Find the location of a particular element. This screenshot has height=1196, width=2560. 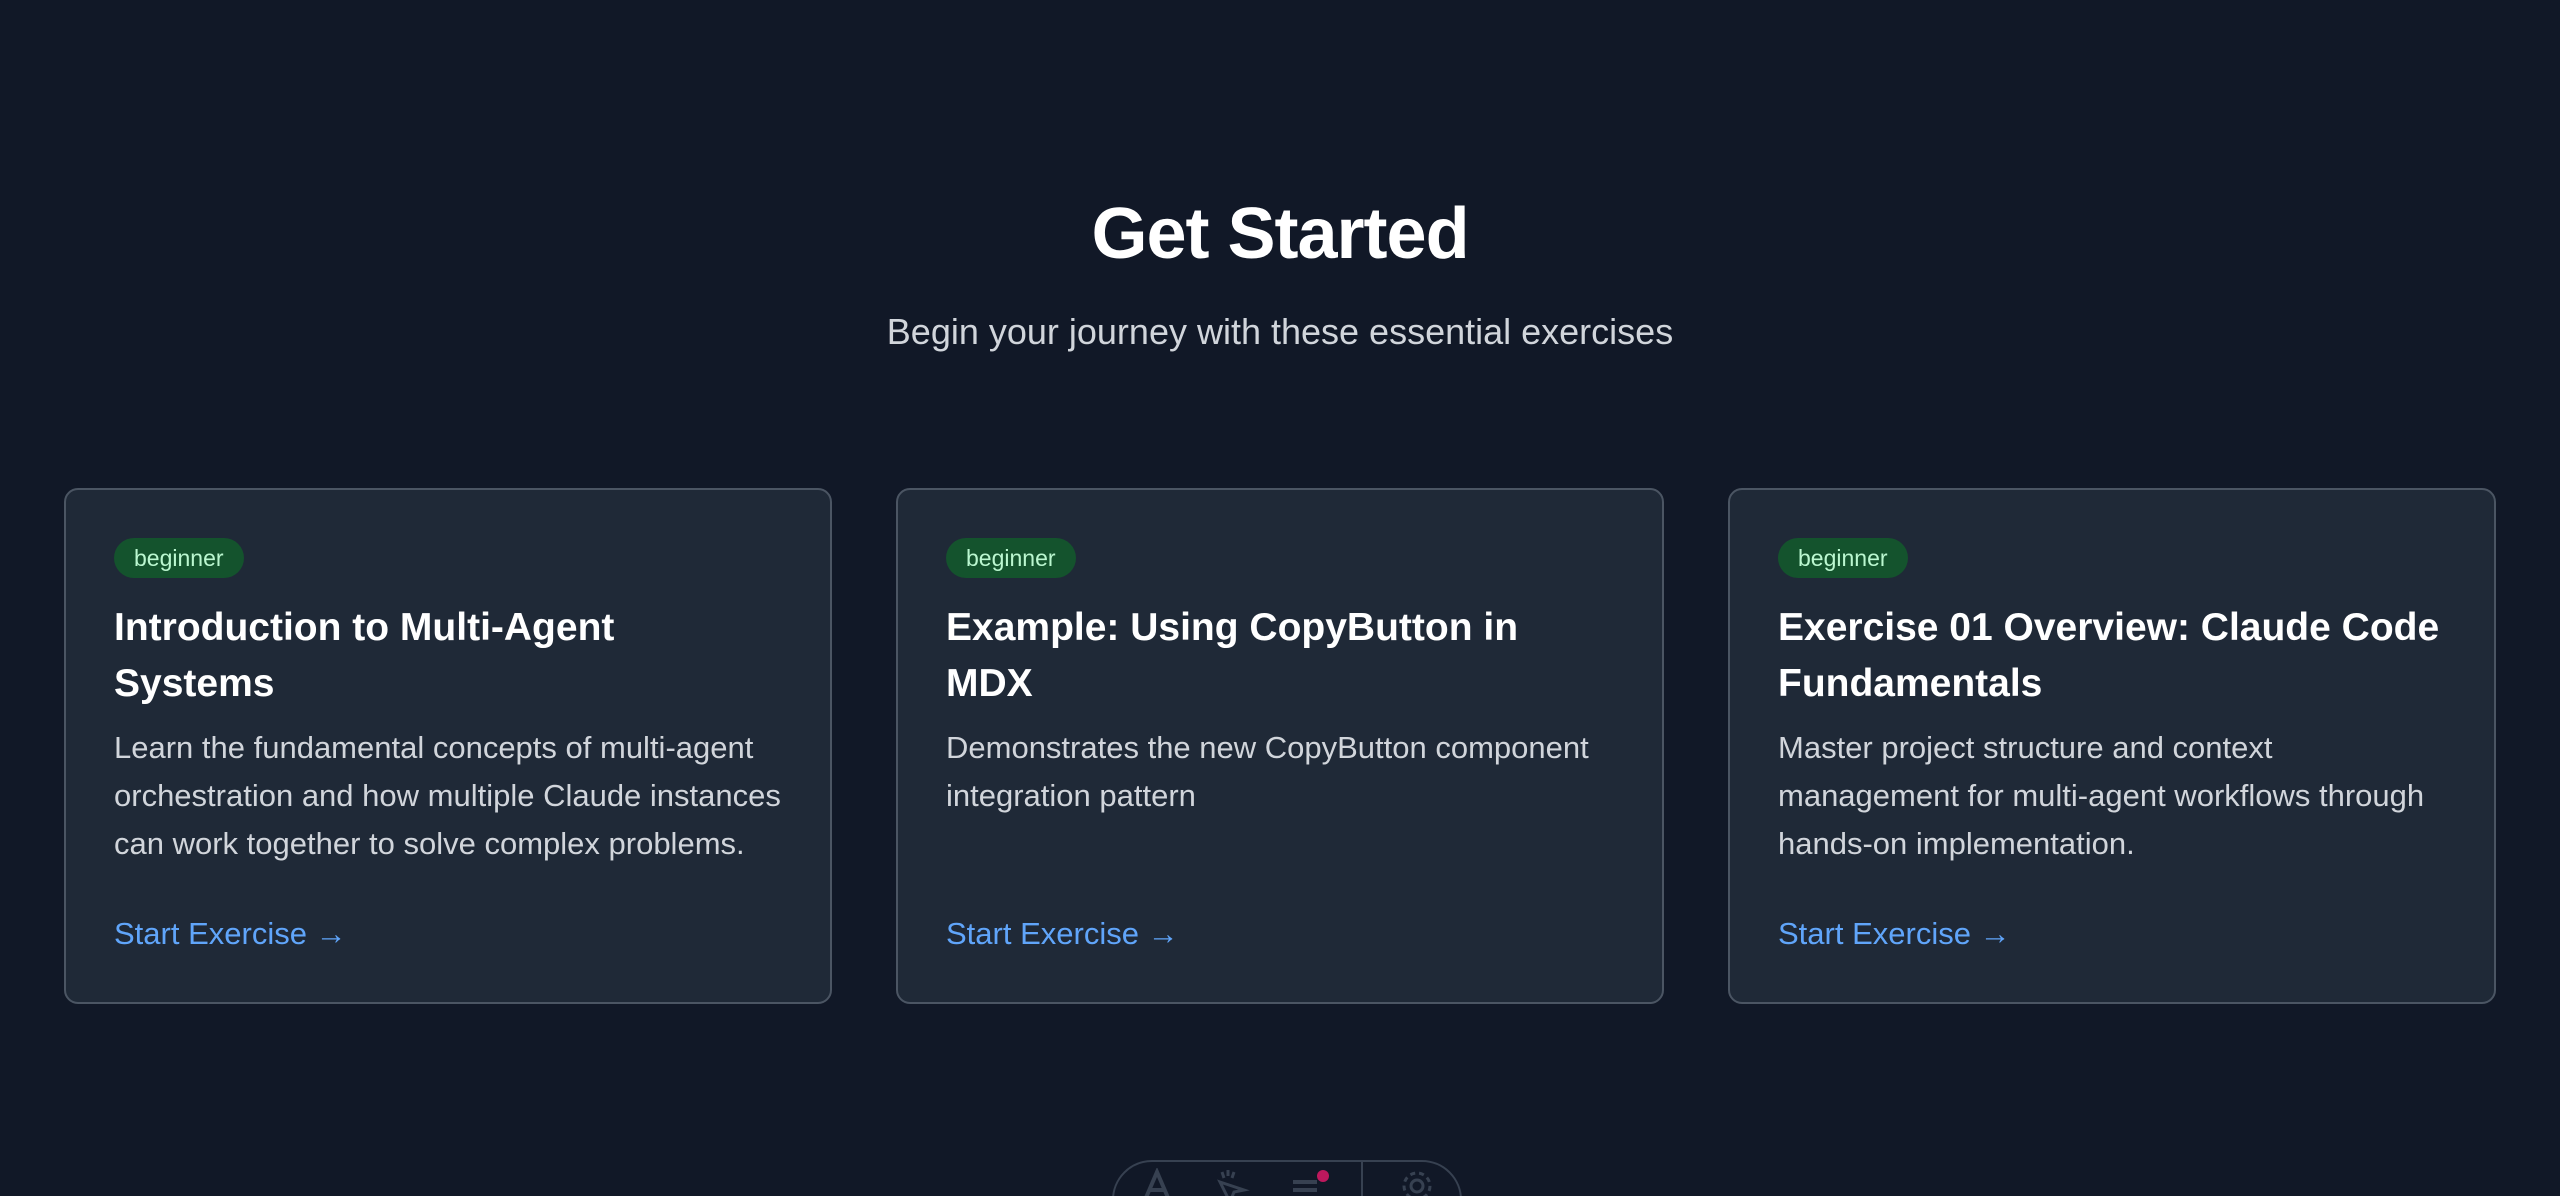

card-title: Example: Using CopyButton in MDX is located at coordinates (1232, 655).